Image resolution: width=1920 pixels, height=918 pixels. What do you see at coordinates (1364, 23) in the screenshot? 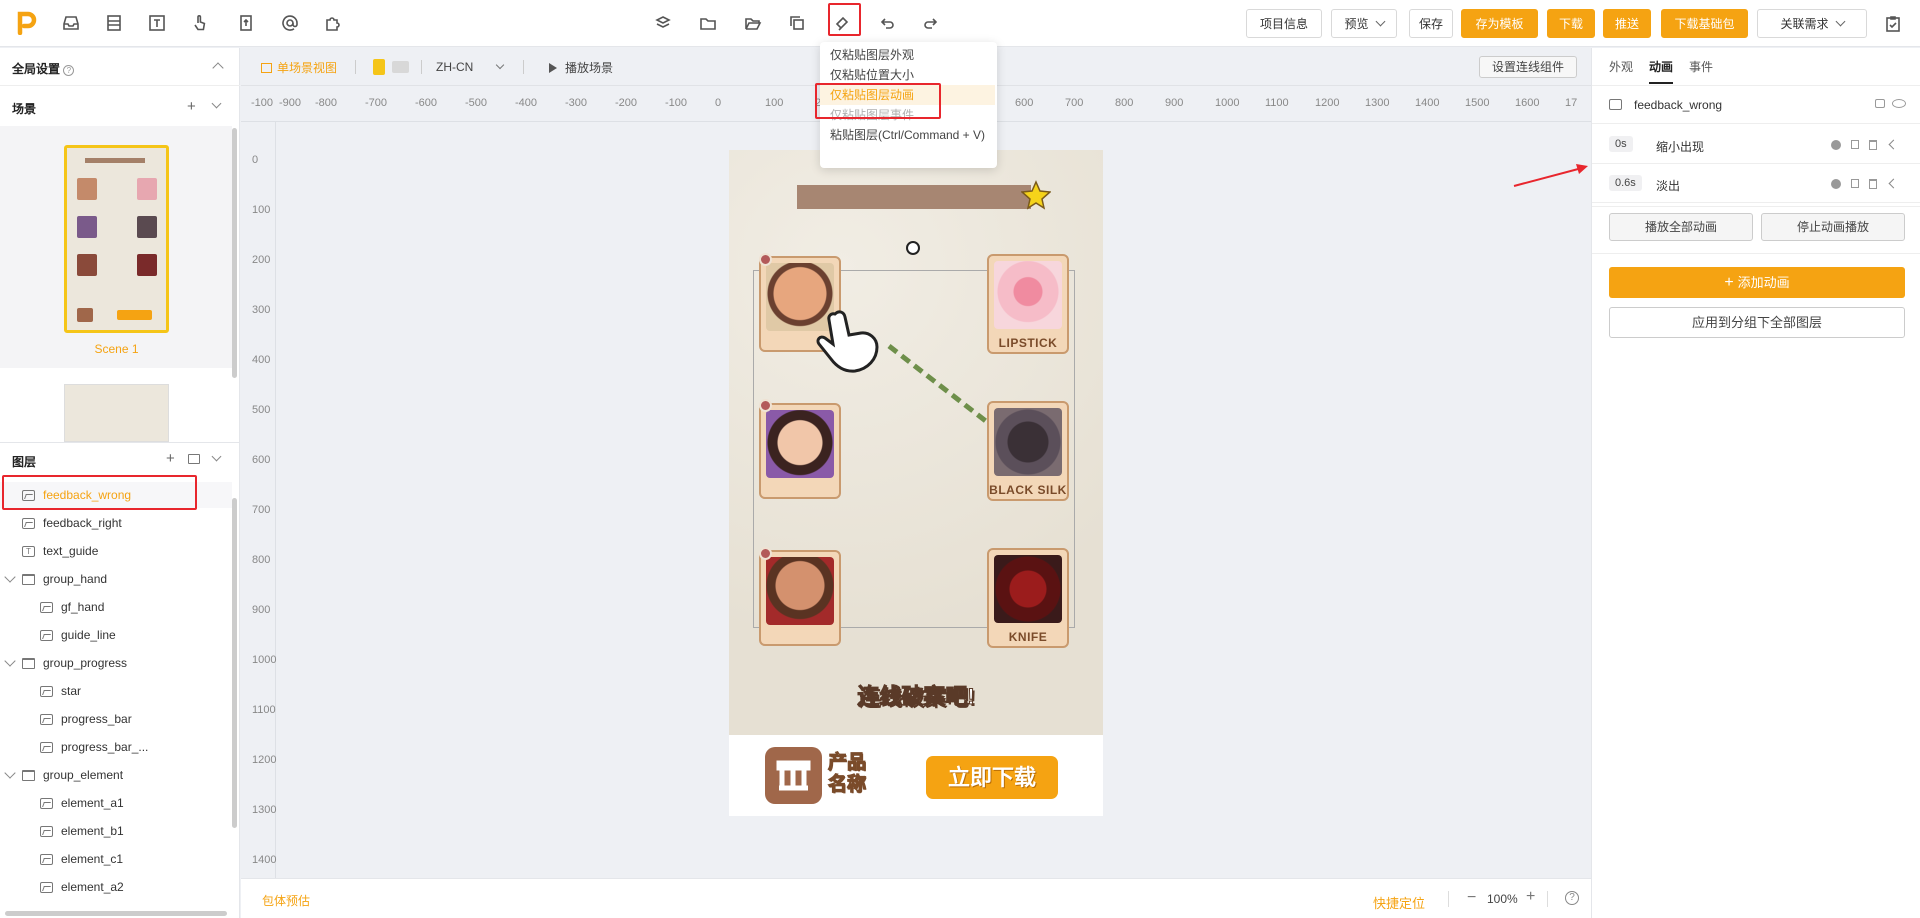
I see `preview-dropdown: 预览` at bounding box center [1364, 23].